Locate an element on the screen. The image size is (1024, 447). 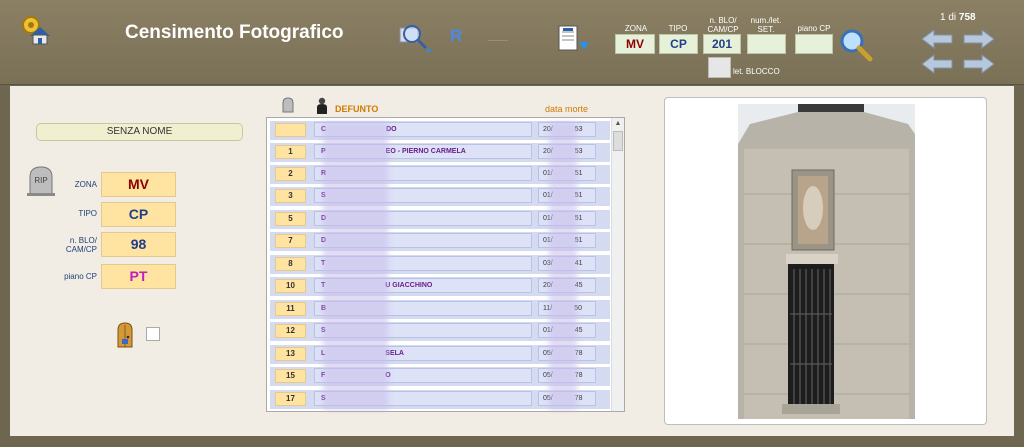
row-number: 15 is located at coordinates (290, 376).